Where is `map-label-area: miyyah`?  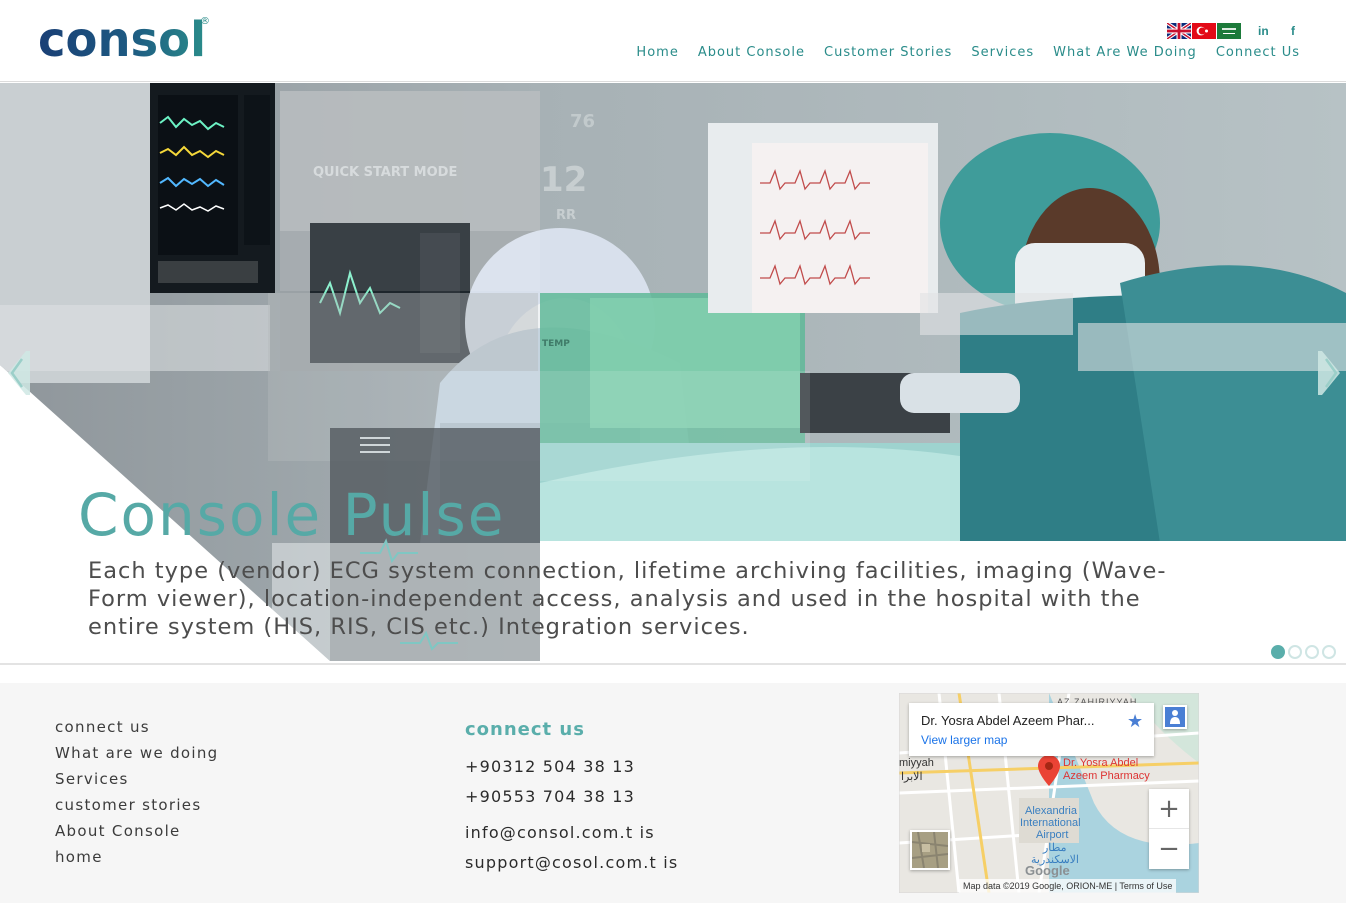
map-label-area: miyyah is located at coordinates (916, 763).